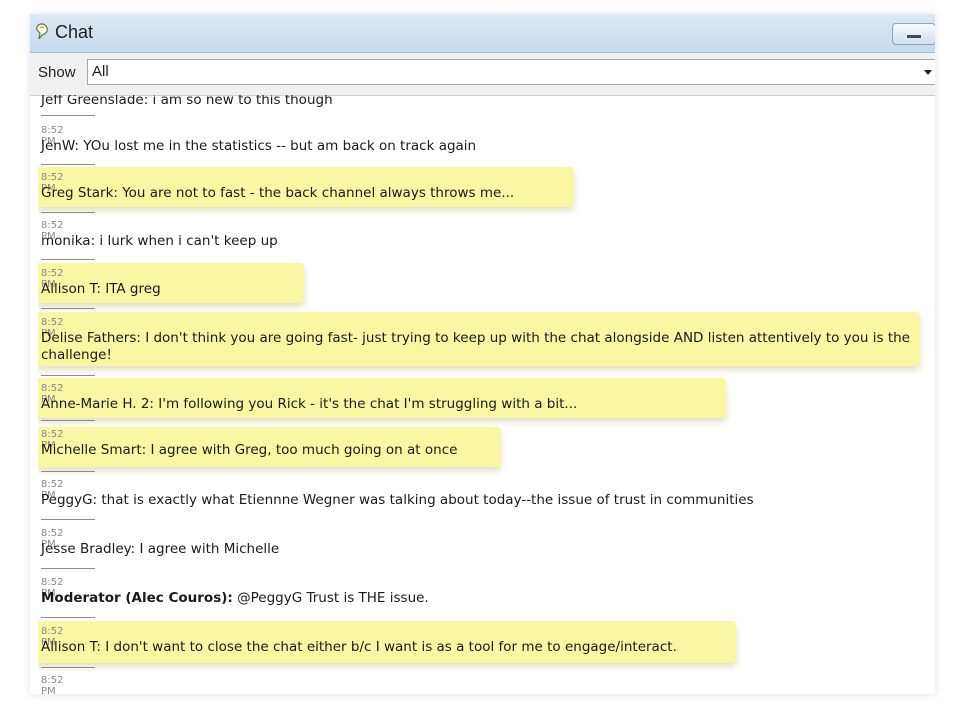 The image size is (960, 720). What do you see at coordinates (74, 32) in the screenshot?
I see `window-title: Chat` at bounding box center [74, 32].